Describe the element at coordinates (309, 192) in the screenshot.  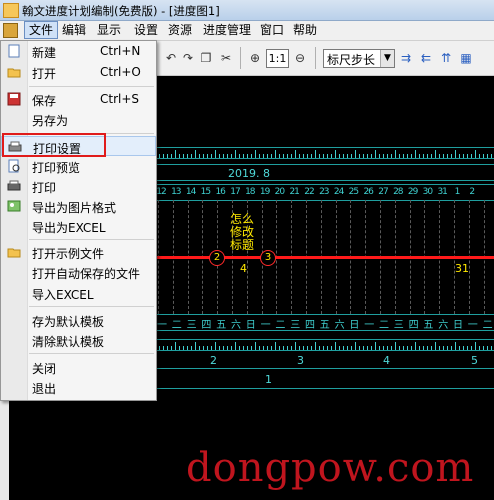
I see `day-number: 22` at that location.